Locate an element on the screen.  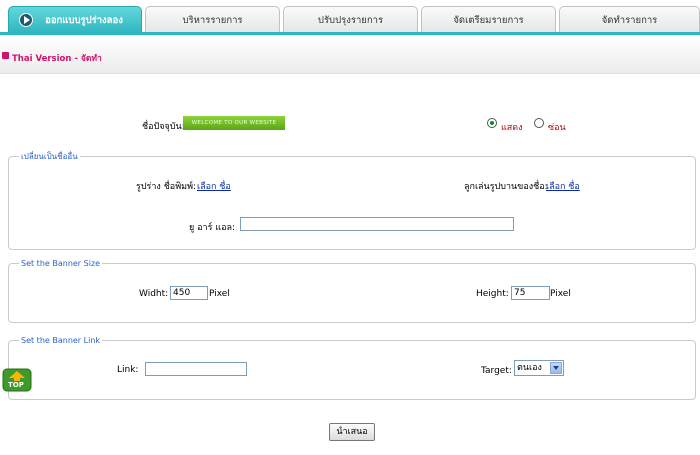
link-input is located at coordinates (196, 369).